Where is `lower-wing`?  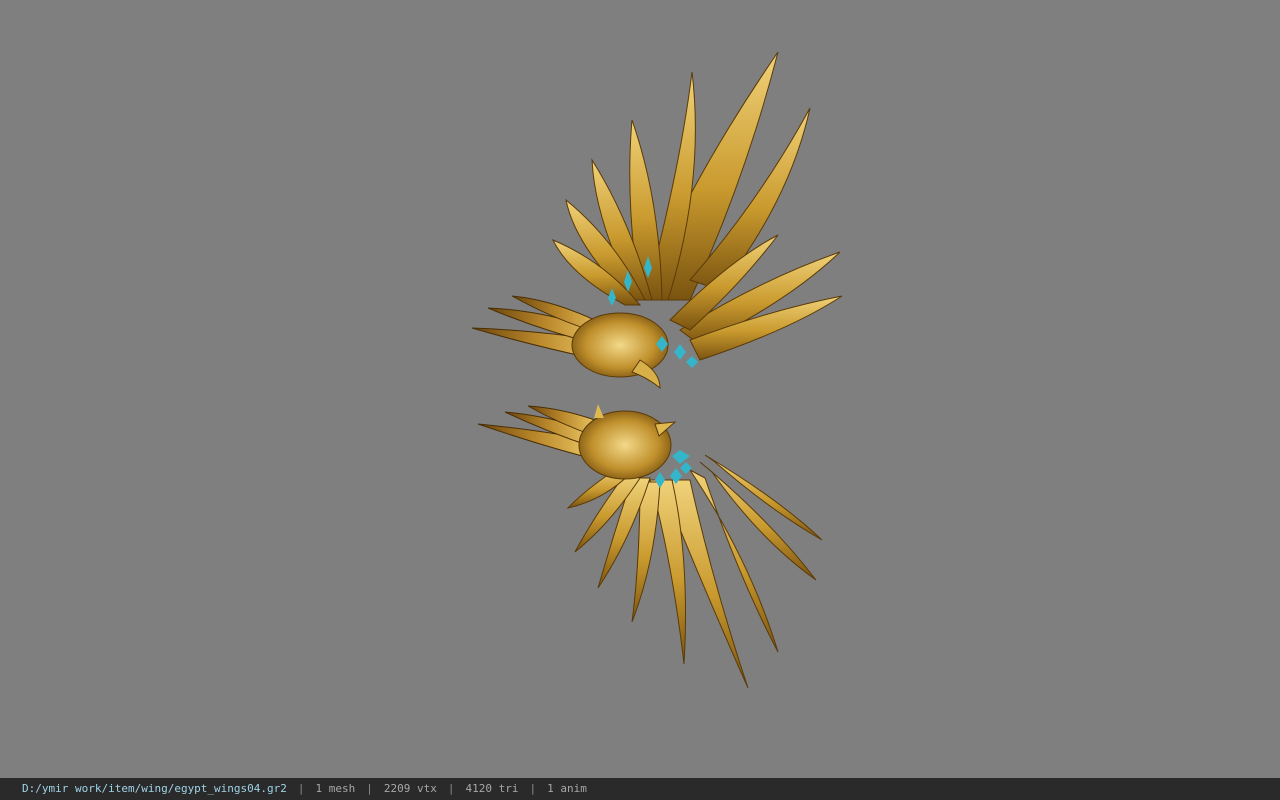
lower-wing is located at coordinates (650, 546).